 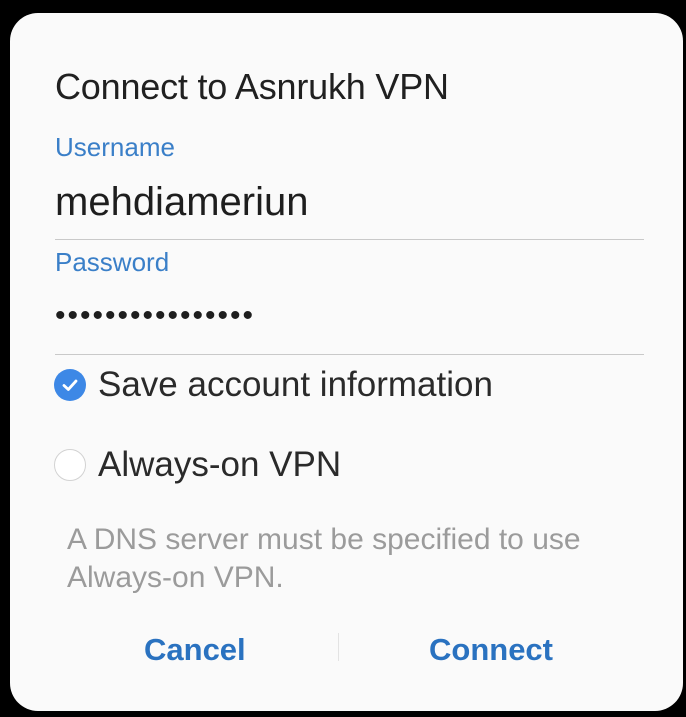 I want to click on empty-circle-icon, so click(x=70, y=465).